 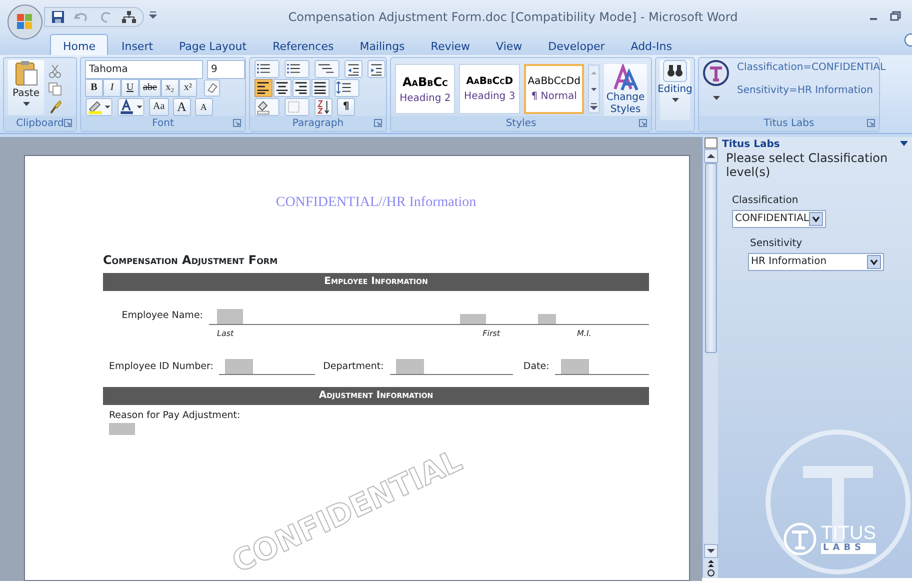 I want to click on ribbon-tab: Home, so click(x=79, y=44).